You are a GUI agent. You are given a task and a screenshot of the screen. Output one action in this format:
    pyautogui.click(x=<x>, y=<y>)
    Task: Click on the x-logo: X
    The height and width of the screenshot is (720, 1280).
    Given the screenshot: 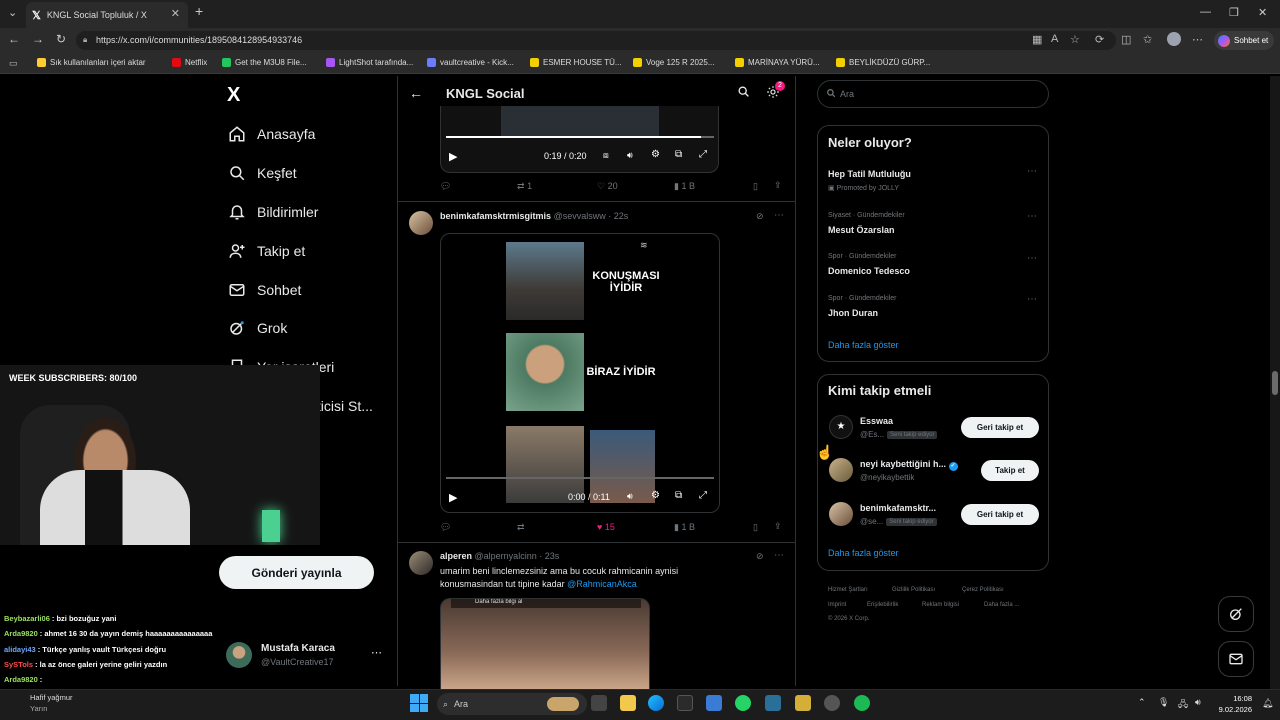 What is the action you would take?
    pyautogui.click(x=233, y=95)
    